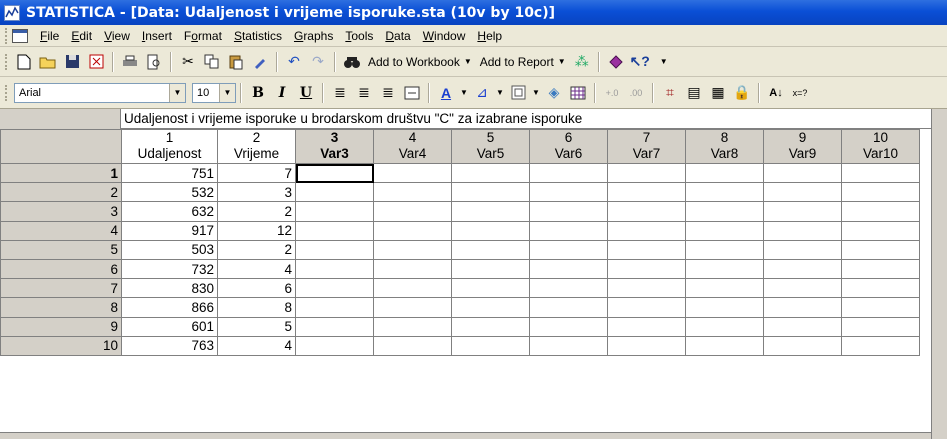 This screenshot has width=947, height=439. I want to click on row-header: 10, so click(61, 345).